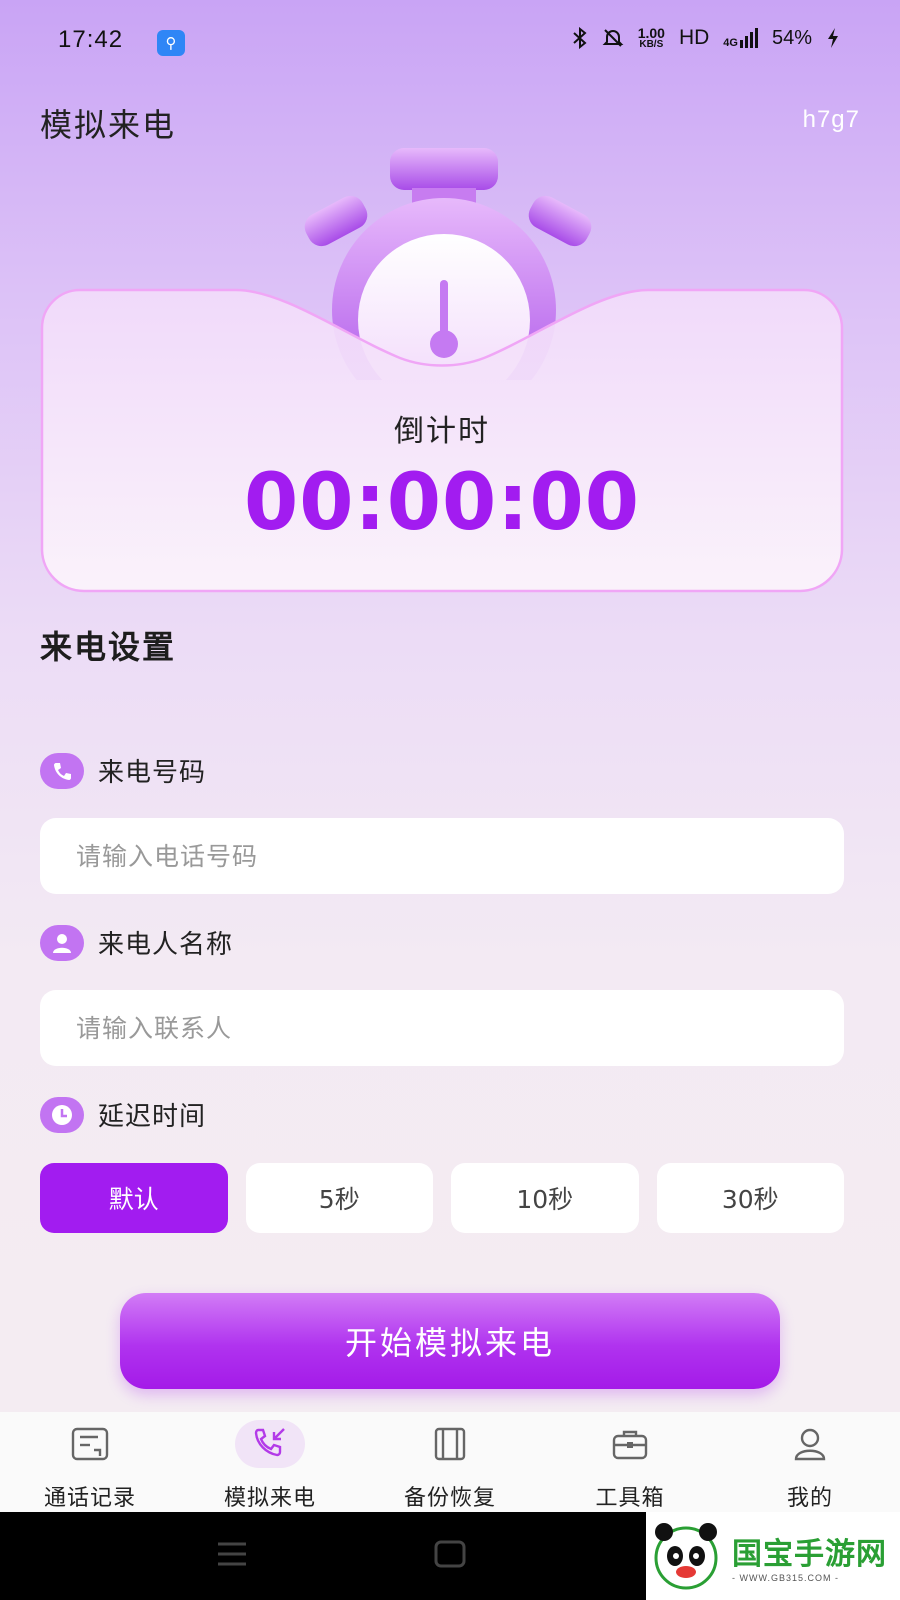 The image size is (900, 1600). I want to click on toolbox-icon, so click(630, 1444).